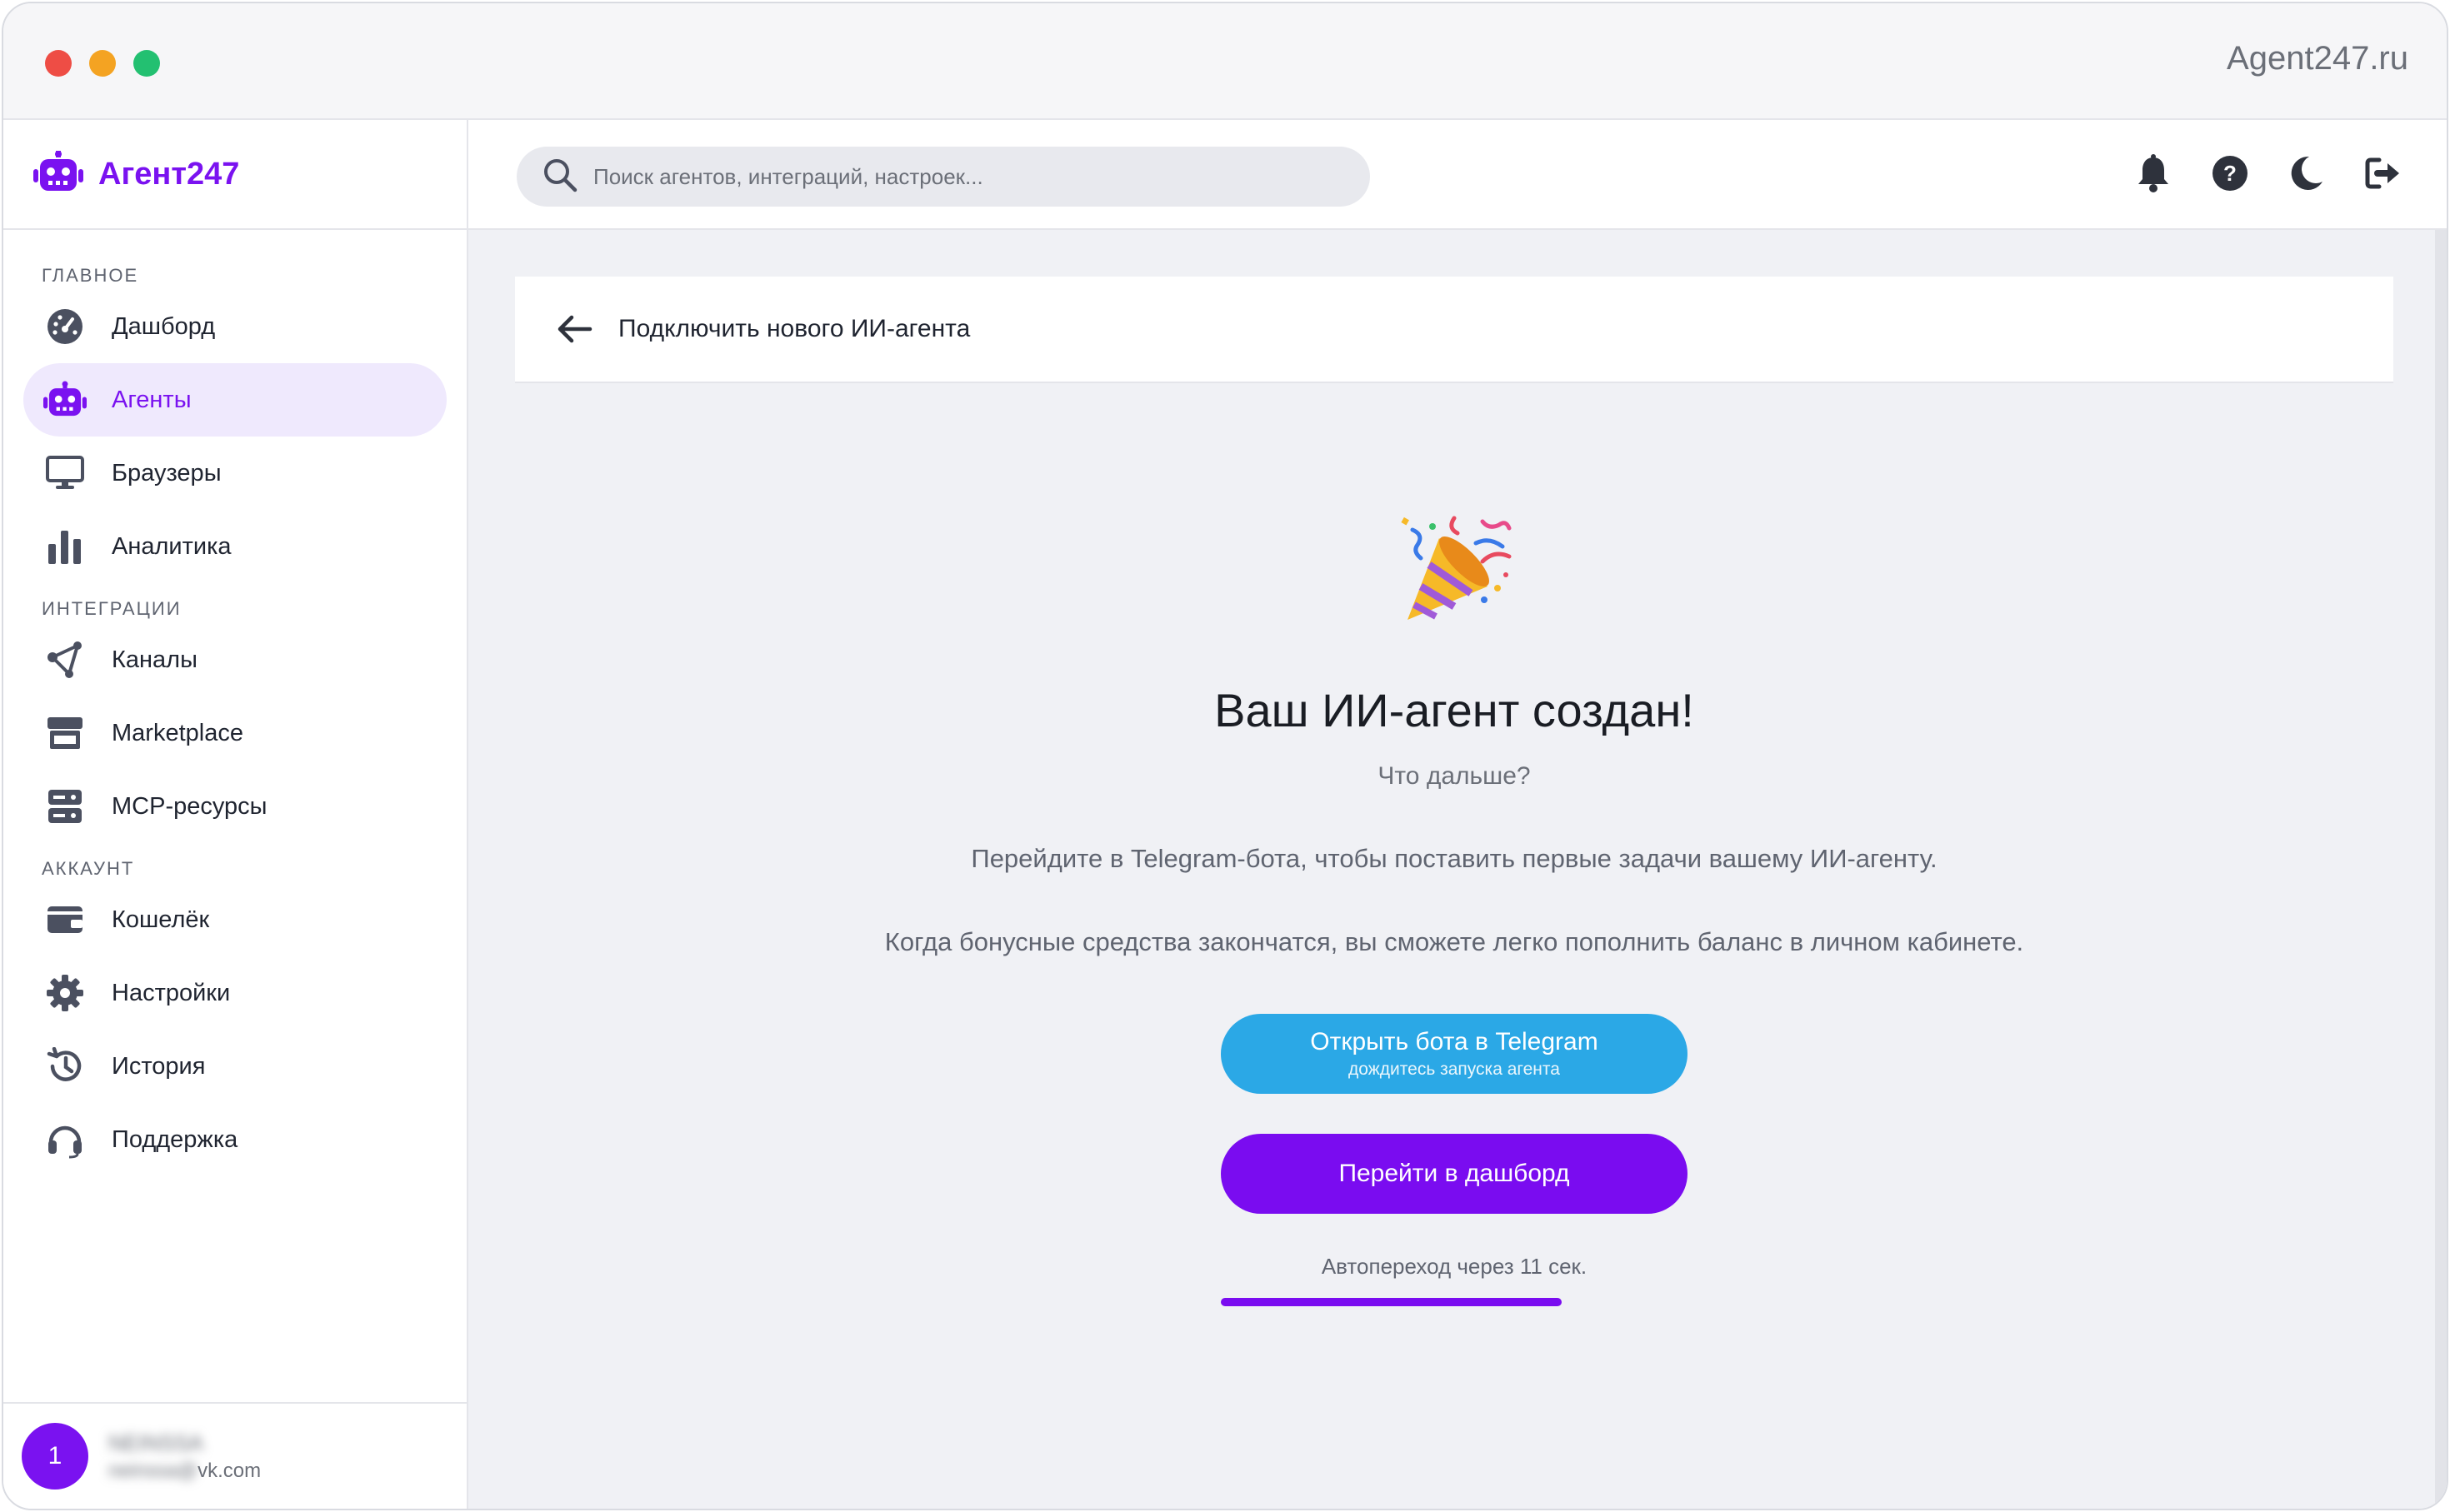 This screenshot has width=2450, height=1512. What do you see at coordinates (575, 329) in the screenshot?
I see `back-arrow-icon` at bounding box center [575, 329].